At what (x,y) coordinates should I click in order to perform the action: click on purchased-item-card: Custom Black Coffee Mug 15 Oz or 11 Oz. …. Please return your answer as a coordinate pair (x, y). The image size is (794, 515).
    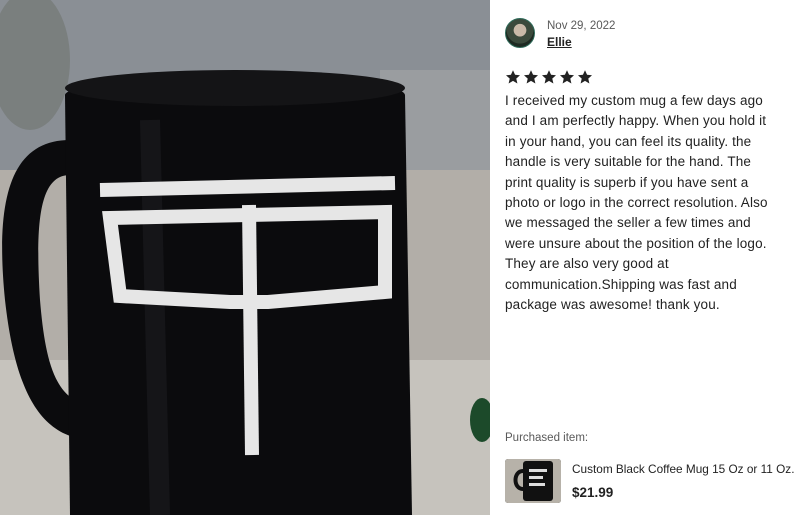
    Looking at the image, I should click on (649, 481).